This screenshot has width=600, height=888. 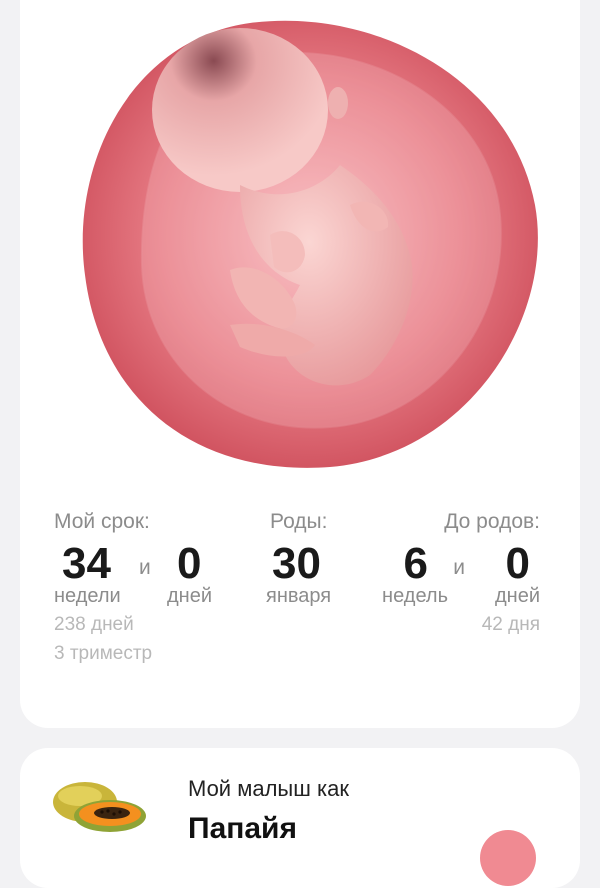 I want to click on term-days-unit: дней, so click(x=190, y=596).